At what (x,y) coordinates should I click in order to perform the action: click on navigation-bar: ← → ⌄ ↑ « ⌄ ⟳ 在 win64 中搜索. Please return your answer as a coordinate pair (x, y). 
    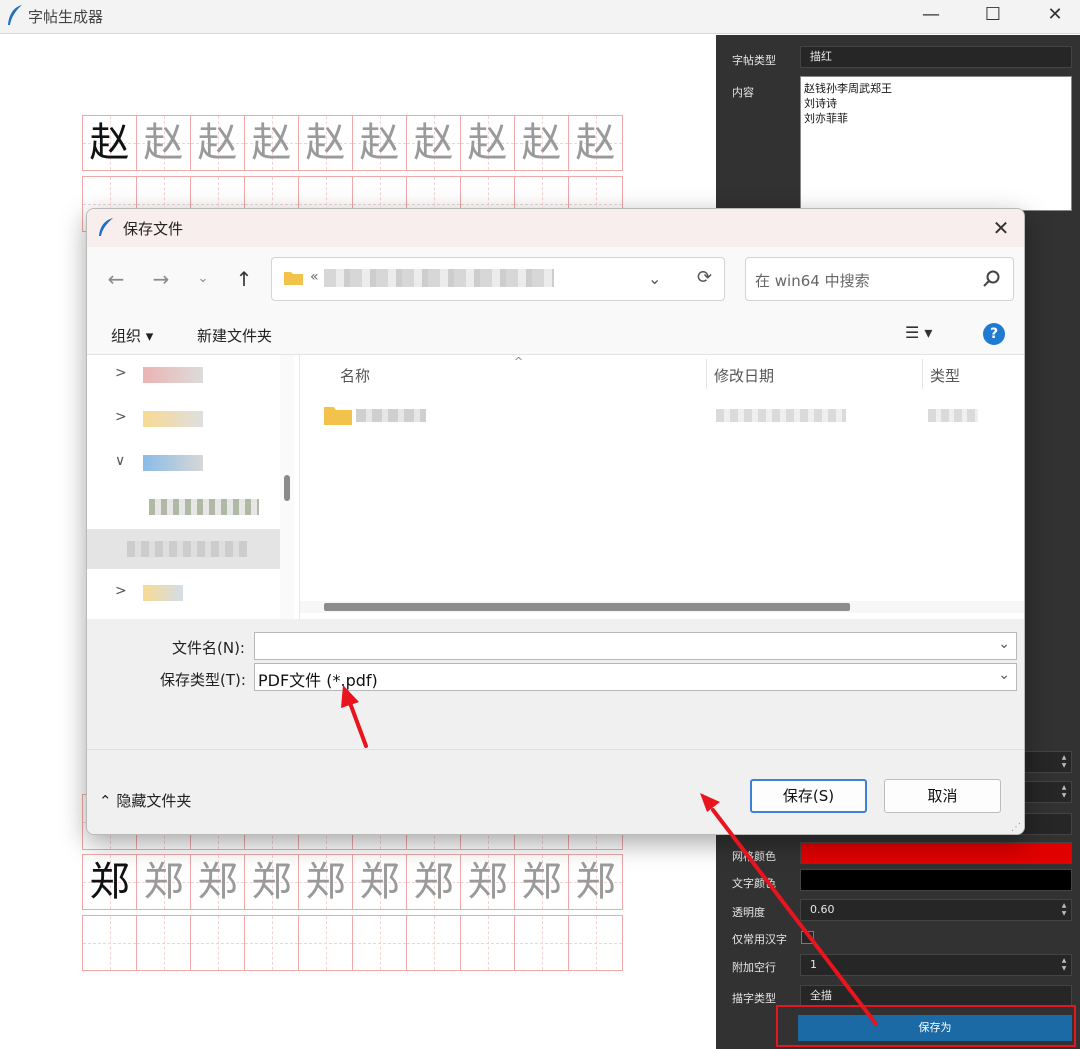
    Looking at the image, I should click on (555, 280).